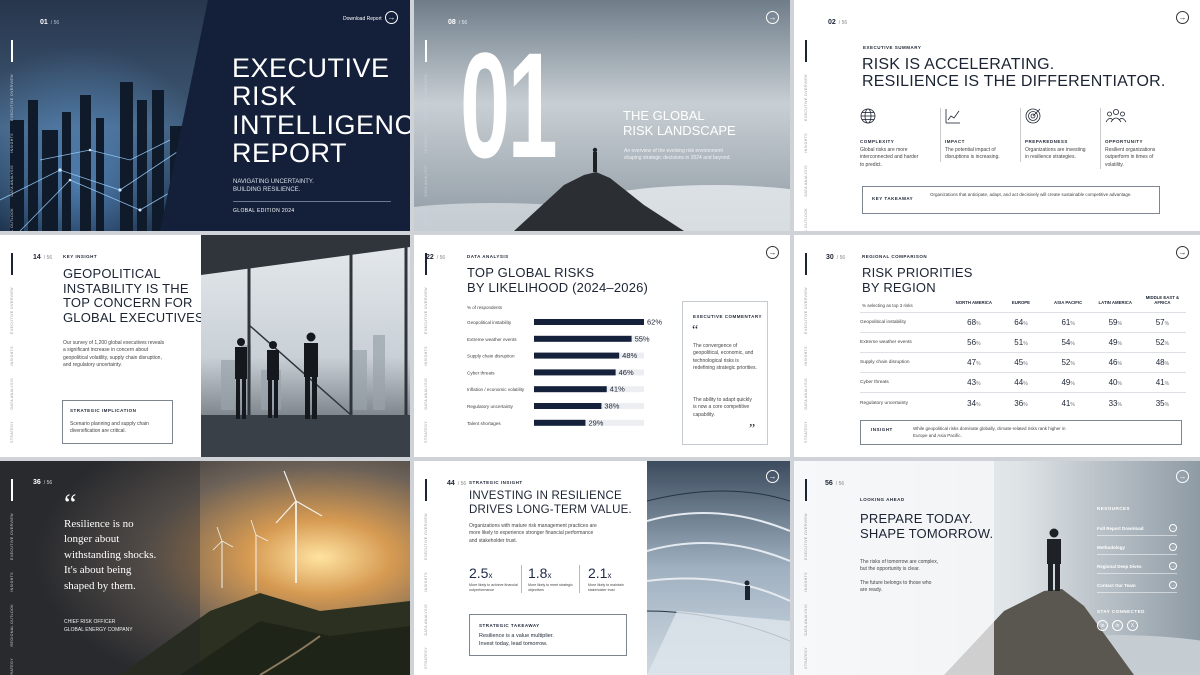  I want to click on table-cell: 48%, so click(1162, 362).